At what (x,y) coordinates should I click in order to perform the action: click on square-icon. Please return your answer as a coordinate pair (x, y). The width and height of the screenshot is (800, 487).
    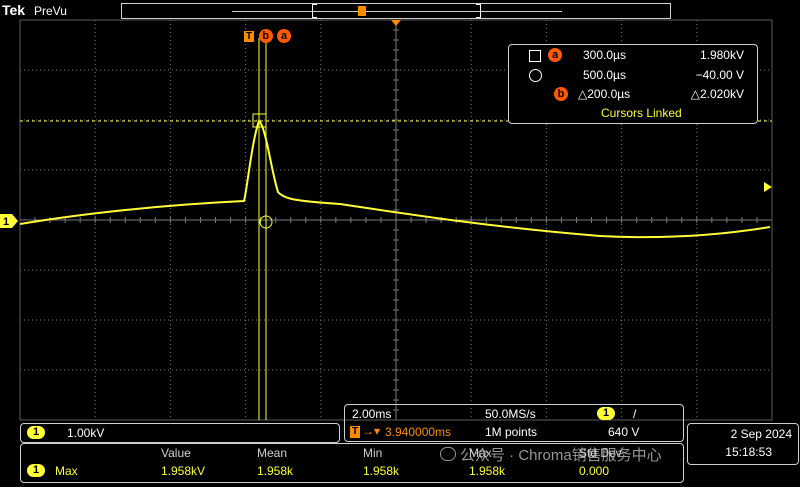
    Looking at the image, I should click on (535, 56).